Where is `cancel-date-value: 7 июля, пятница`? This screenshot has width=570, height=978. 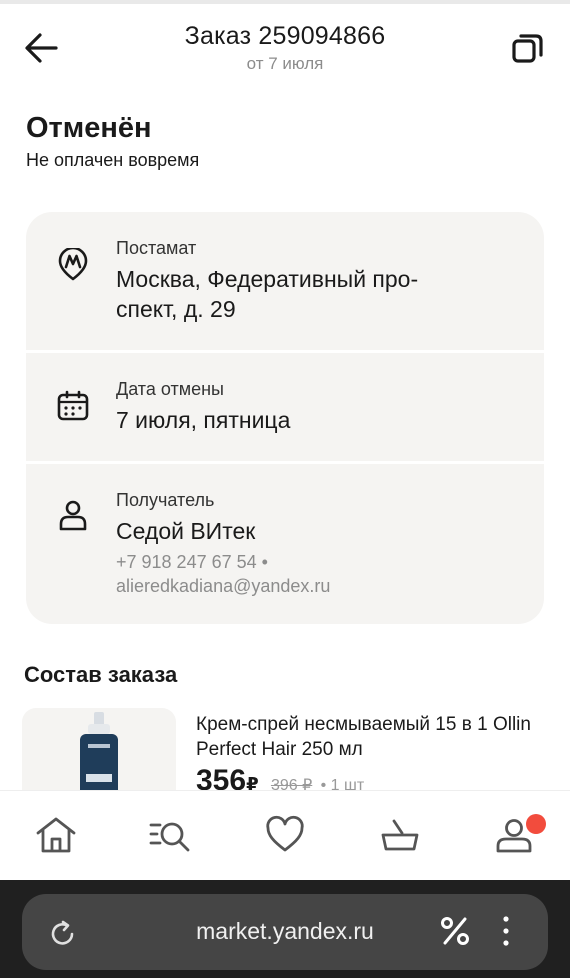
cancel-date-value: 7 июля, пятница is located at coordinates (203, 420).